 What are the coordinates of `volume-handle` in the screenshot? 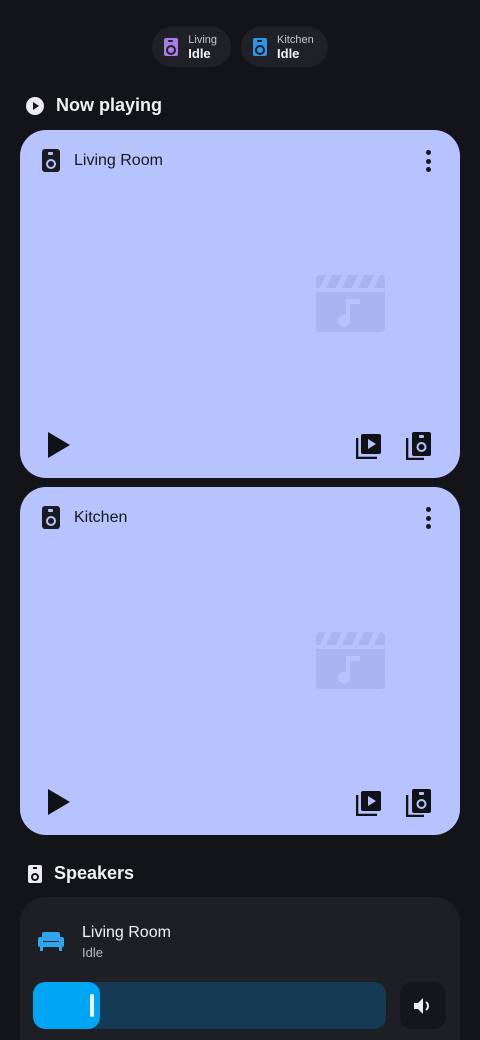 It's located at (92, 1005).